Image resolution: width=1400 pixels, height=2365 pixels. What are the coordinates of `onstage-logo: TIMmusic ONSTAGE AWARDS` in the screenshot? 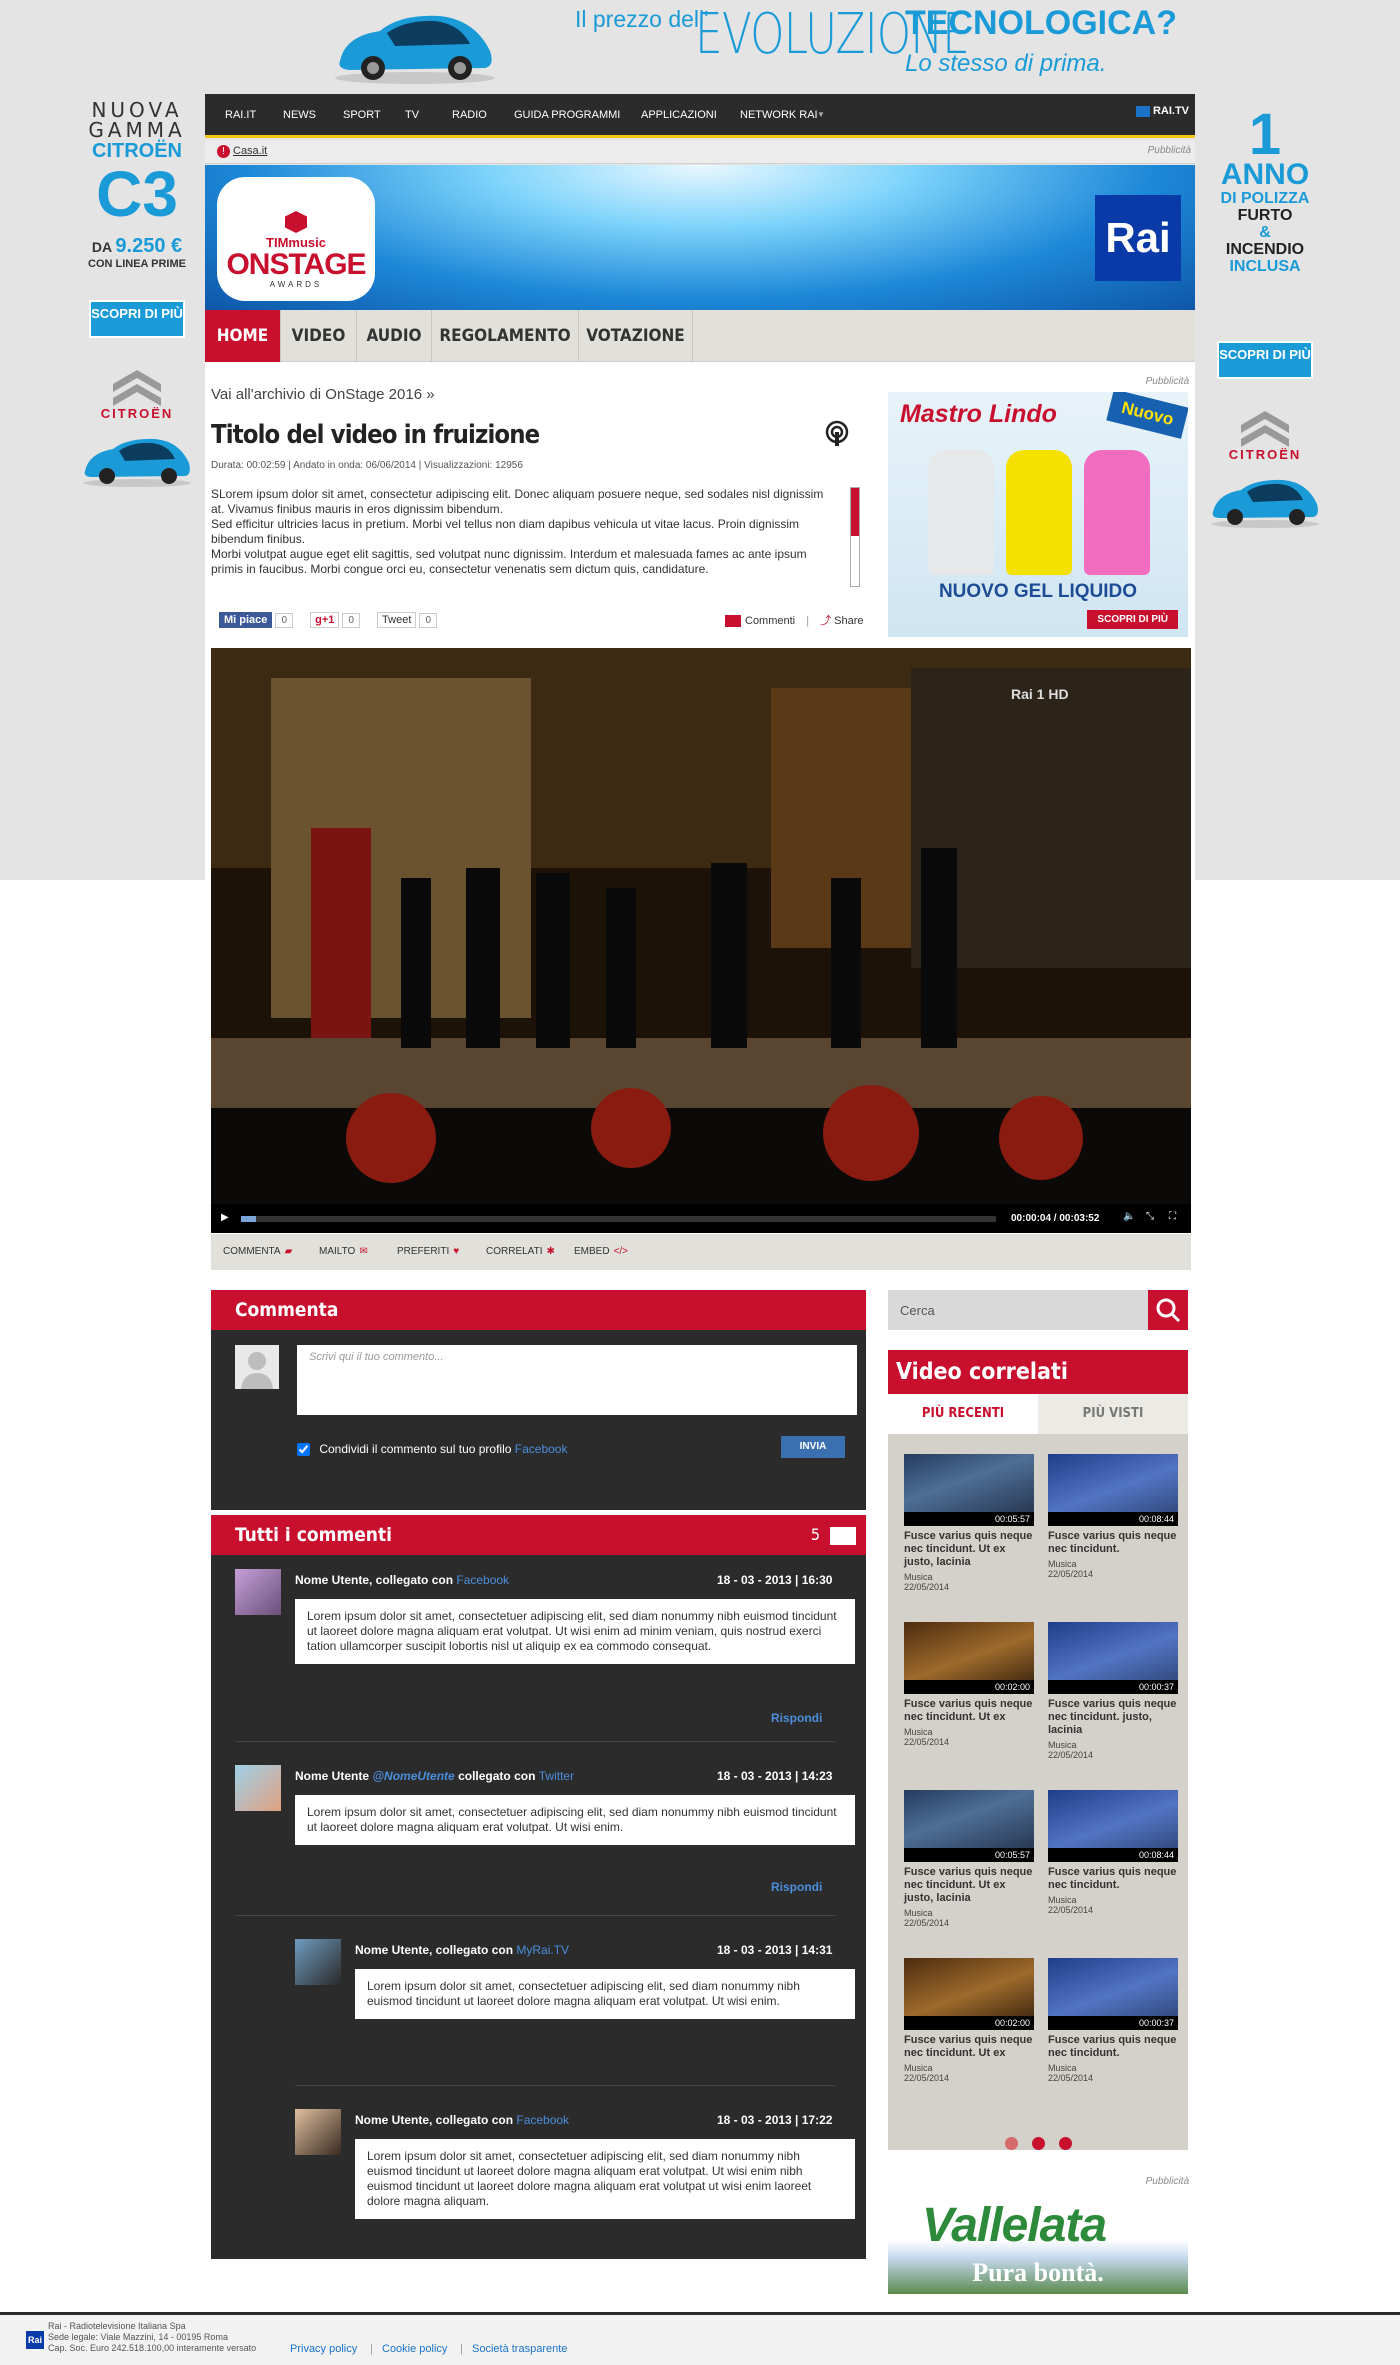 It's located at (296, 239).